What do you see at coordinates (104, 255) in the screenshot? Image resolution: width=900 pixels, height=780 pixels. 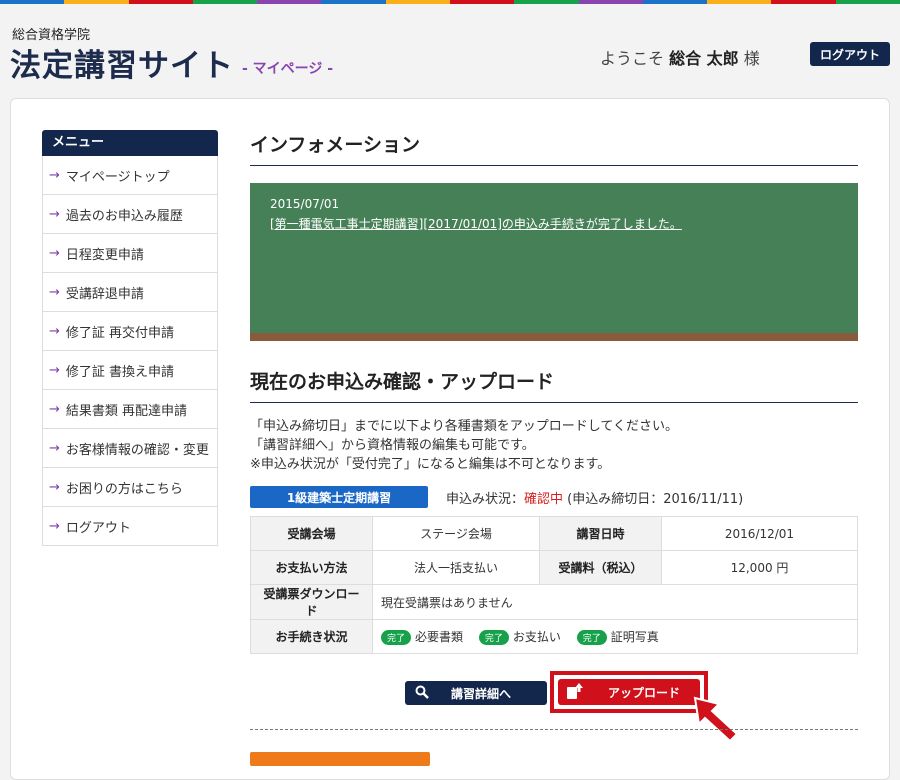 I see `menu-item-label: 日程変更申請` at bounding box center [104, 255].